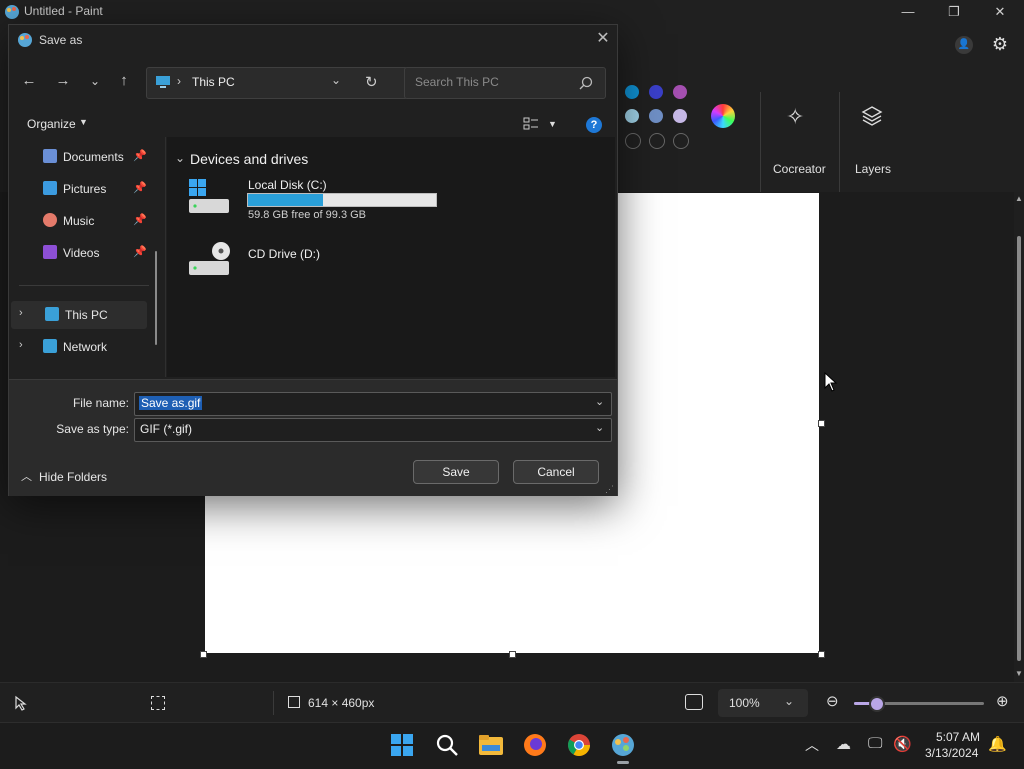 The height and width of the screenshot is (769, 1024). What do you see at coordinates (603, 39) in the screenshot?
I see `dialog-close-icon: ✕` at bounding box center [603, 39].